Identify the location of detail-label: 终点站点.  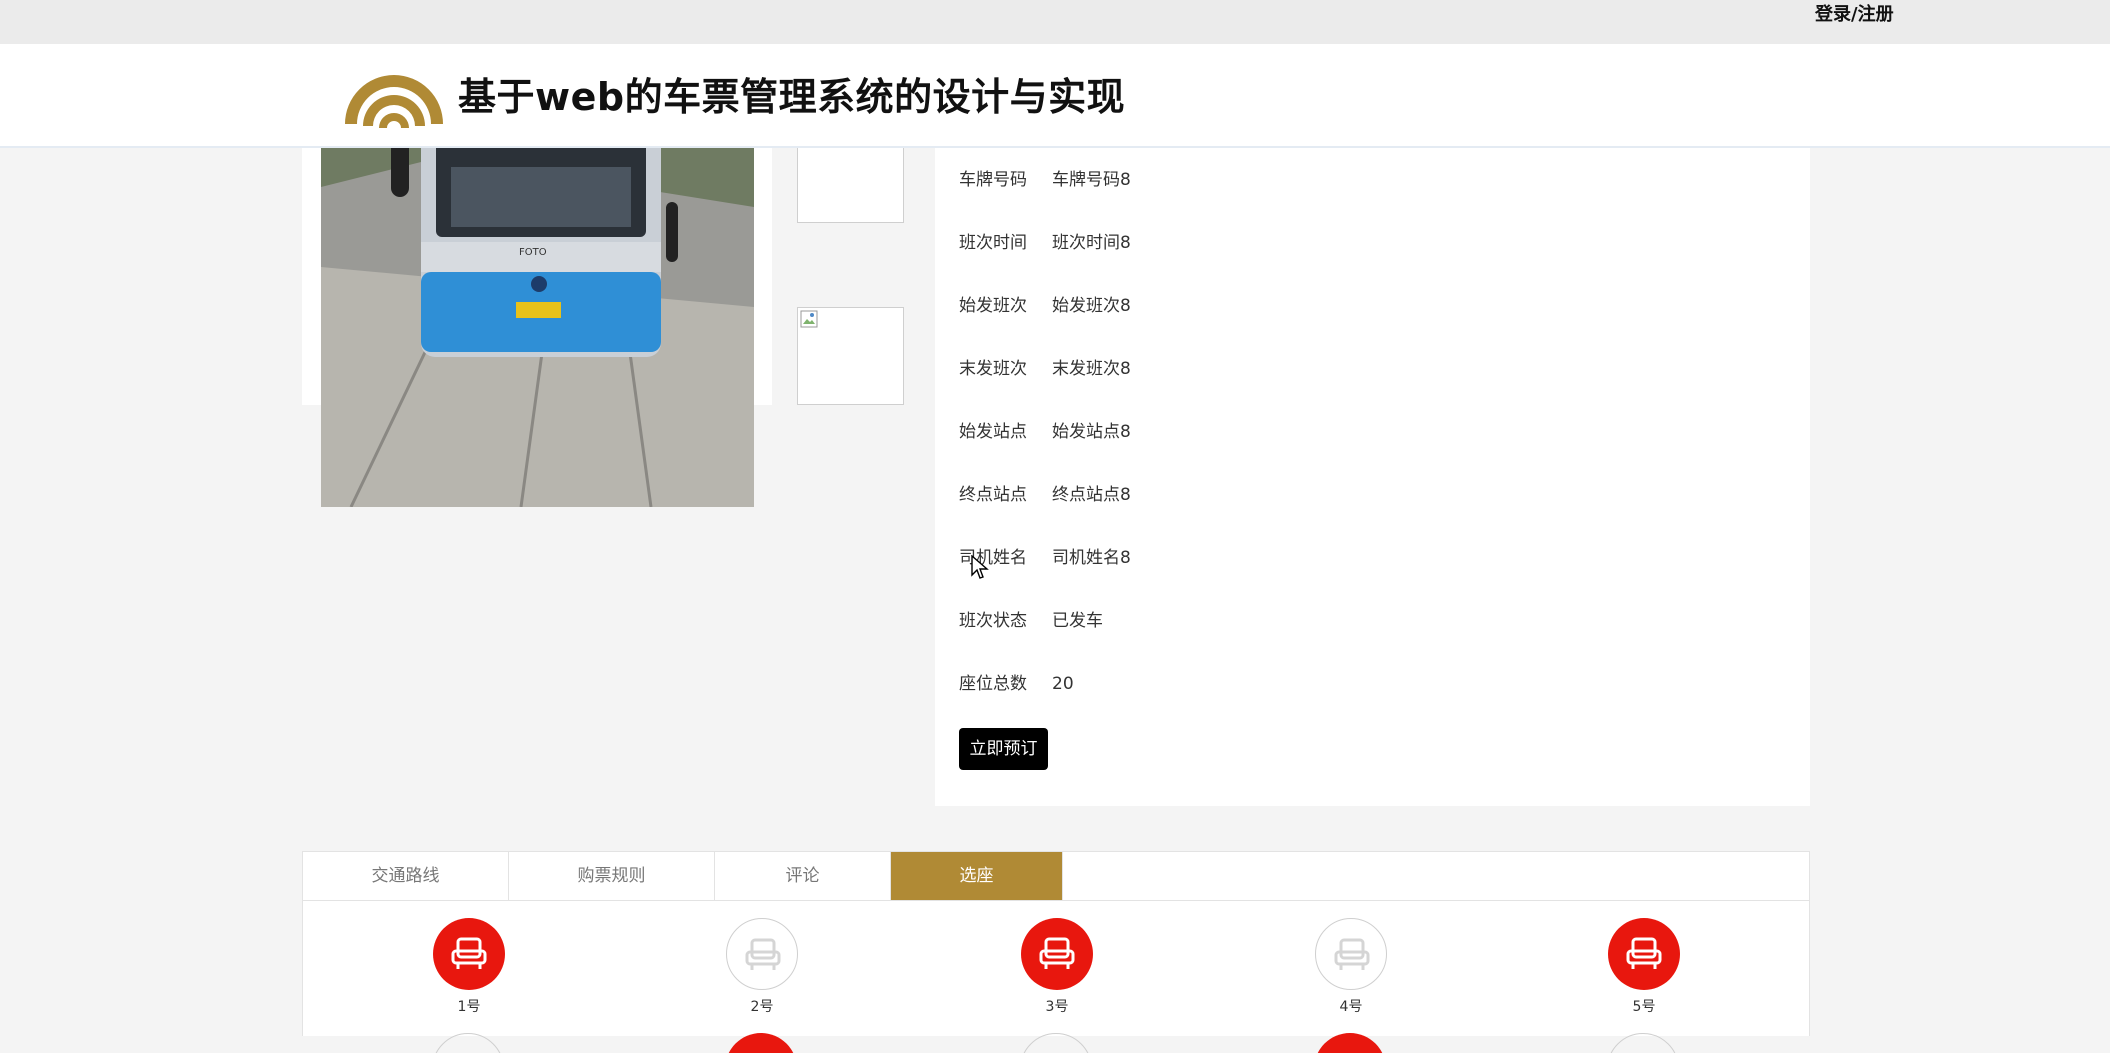
(993, 495).